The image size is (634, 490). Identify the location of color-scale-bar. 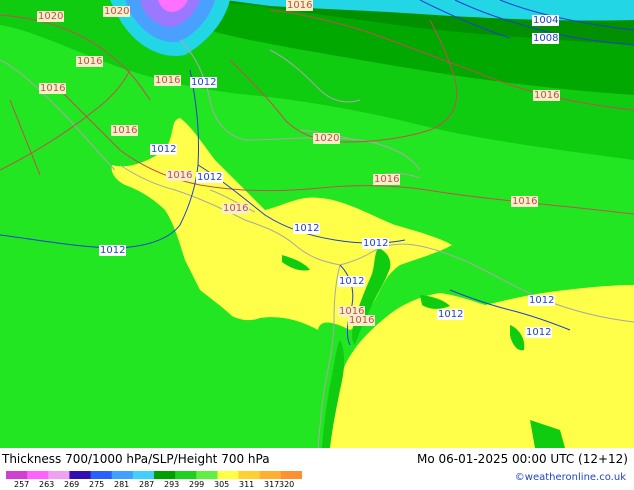
(154, 475).